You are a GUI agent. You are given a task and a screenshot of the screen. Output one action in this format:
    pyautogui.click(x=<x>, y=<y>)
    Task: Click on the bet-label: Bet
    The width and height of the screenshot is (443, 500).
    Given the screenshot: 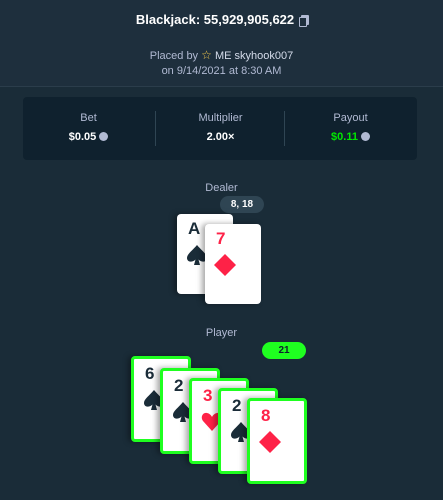 What is the action you would take?
    pyautogui.click(x=88, y=118)
    